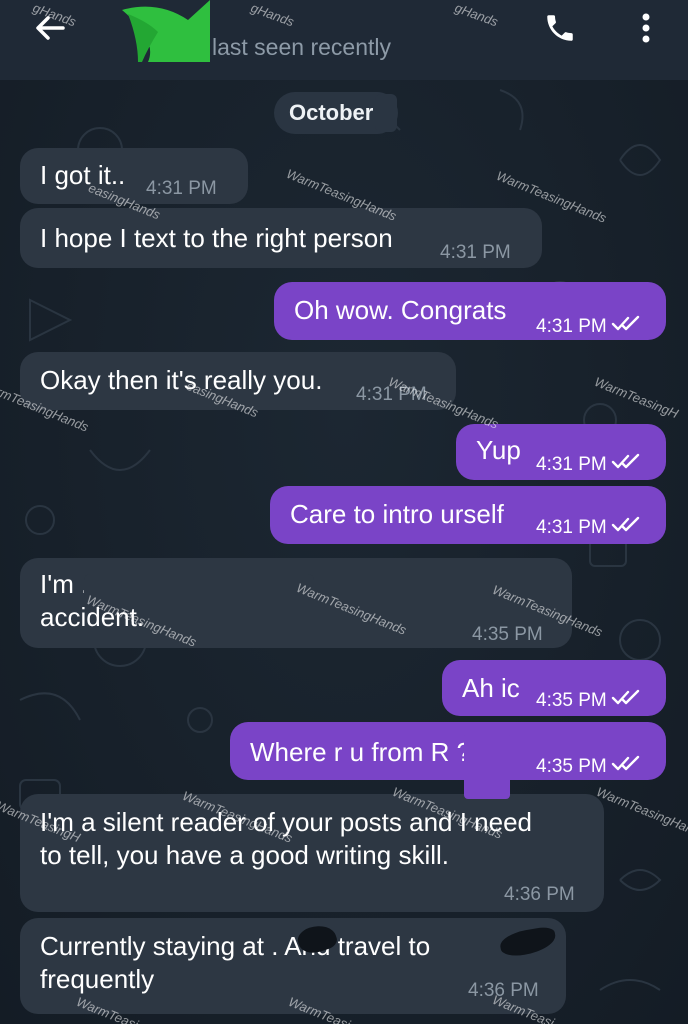 The width and height of the screenshot is (688, 1024). What do you see at coordinates (83, 175) in the screenshot?
I see `message-text: I got it..` at bounding box center [83, 175].